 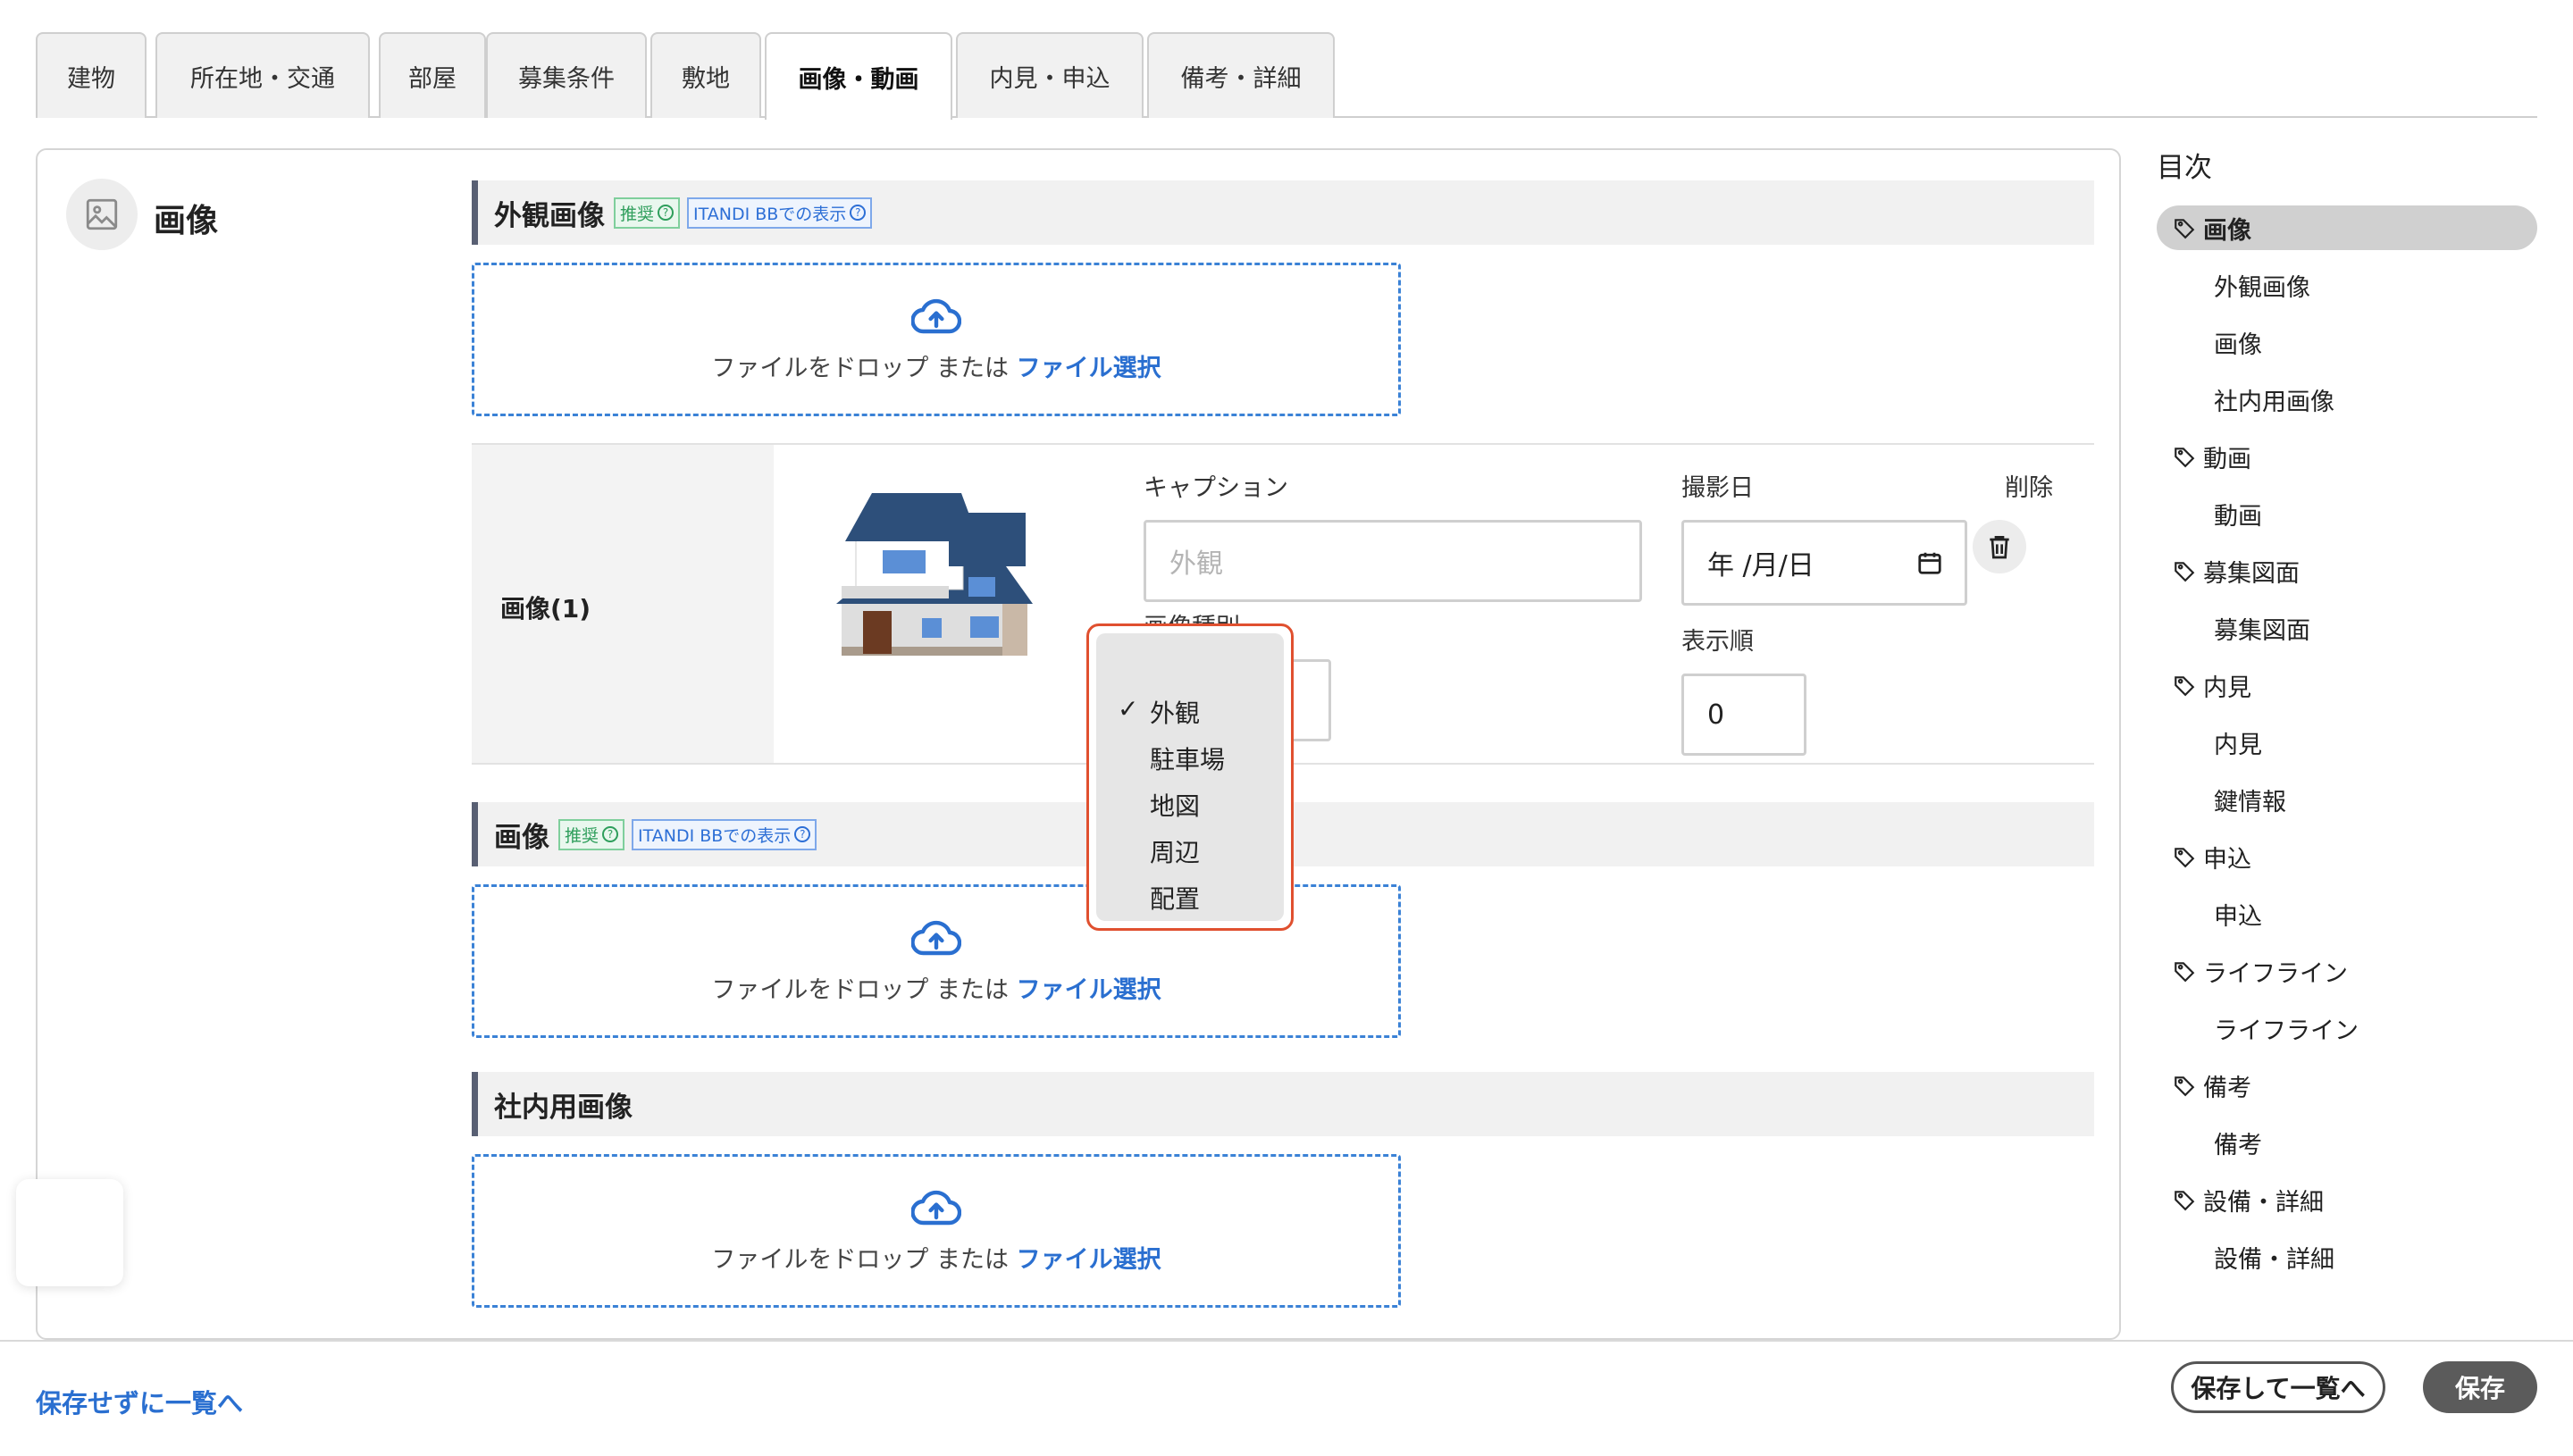 What do you see at coordinates (1717, 642) in the screenshot?
I see `display-order-label: 表示順` at bounding box center [1717, 642].